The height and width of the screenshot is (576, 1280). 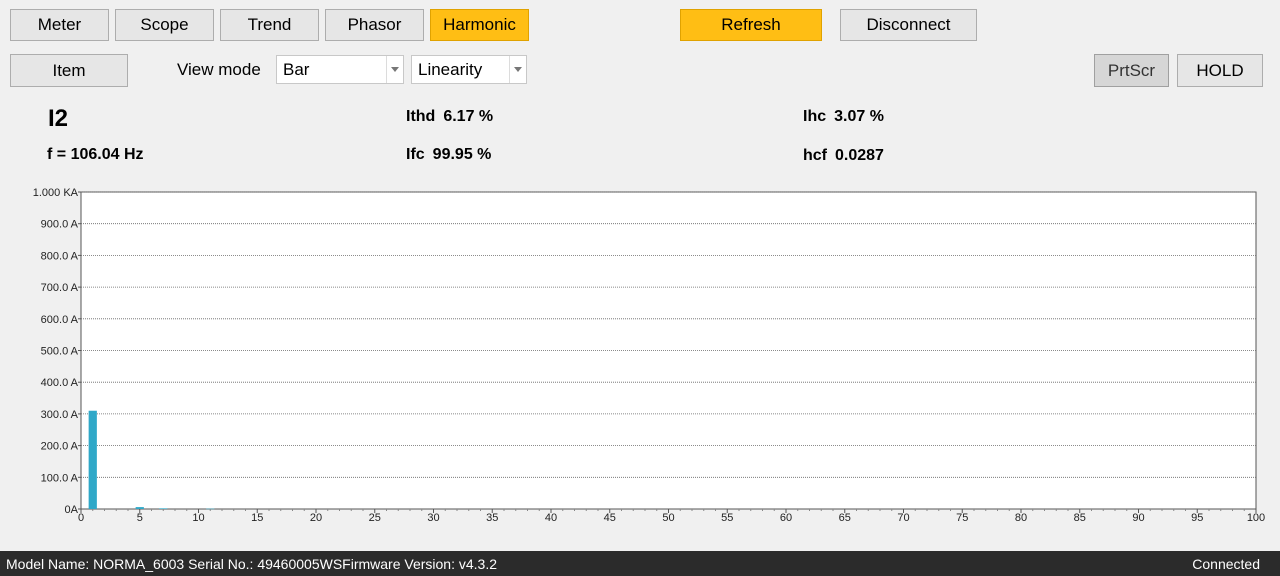 What do you see at coordinates (60, 383) in the screenshot?
I see `y-tick-label: 400.0 A` at bounding box center [60, 383].